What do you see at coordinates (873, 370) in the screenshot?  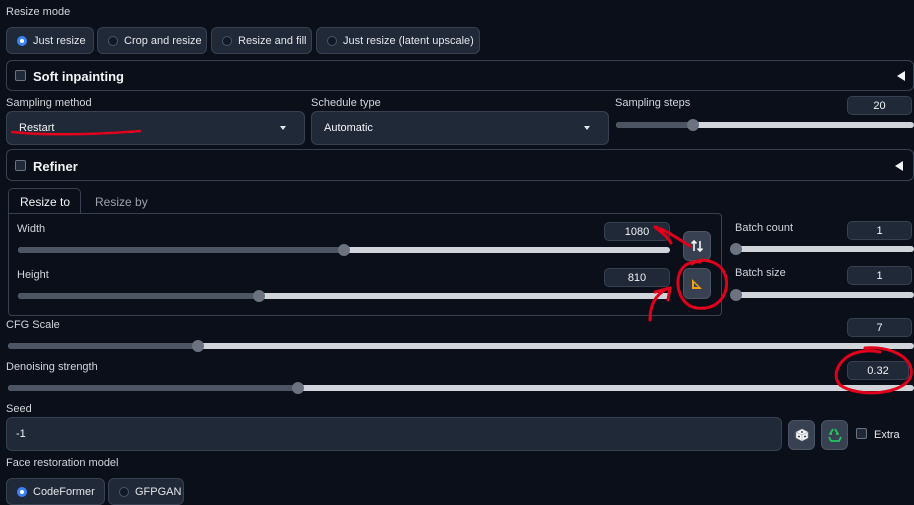 I see `circle-annotation-denoising` at bounding box center [873, 370].